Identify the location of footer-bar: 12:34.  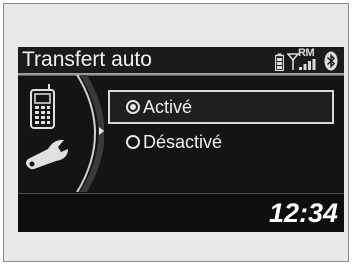
(181, 212).